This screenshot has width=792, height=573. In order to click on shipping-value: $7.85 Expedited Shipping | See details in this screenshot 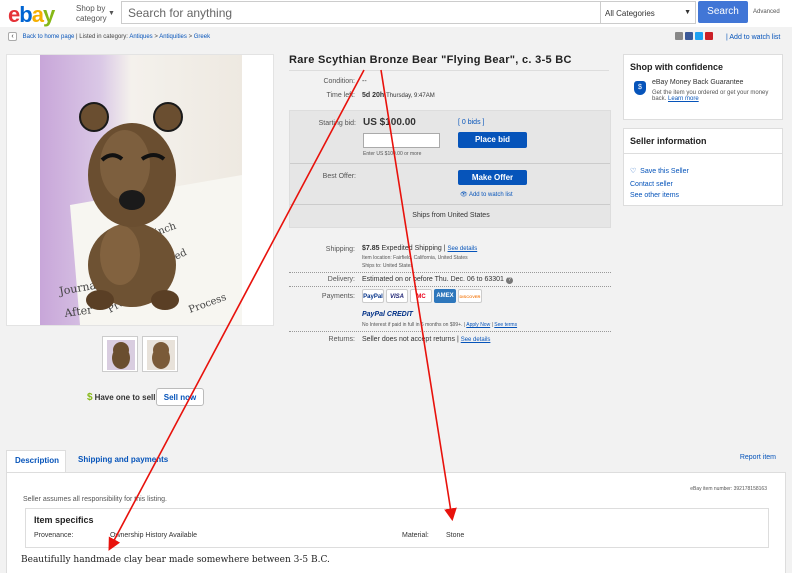, I will do `click(420, 248)`.